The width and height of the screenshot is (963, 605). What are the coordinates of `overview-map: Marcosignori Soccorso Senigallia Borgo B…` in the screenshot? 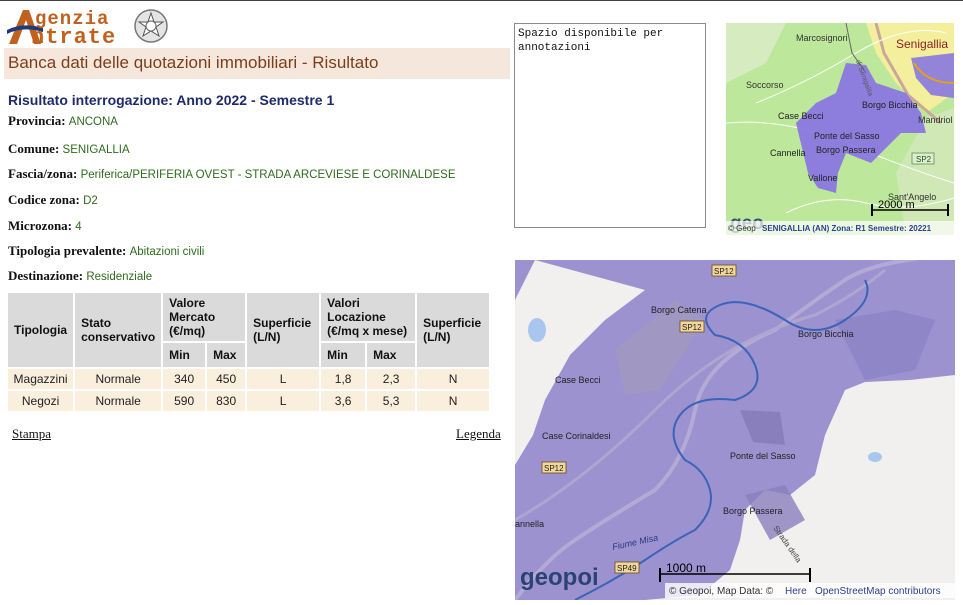 It's located at (840, 129).